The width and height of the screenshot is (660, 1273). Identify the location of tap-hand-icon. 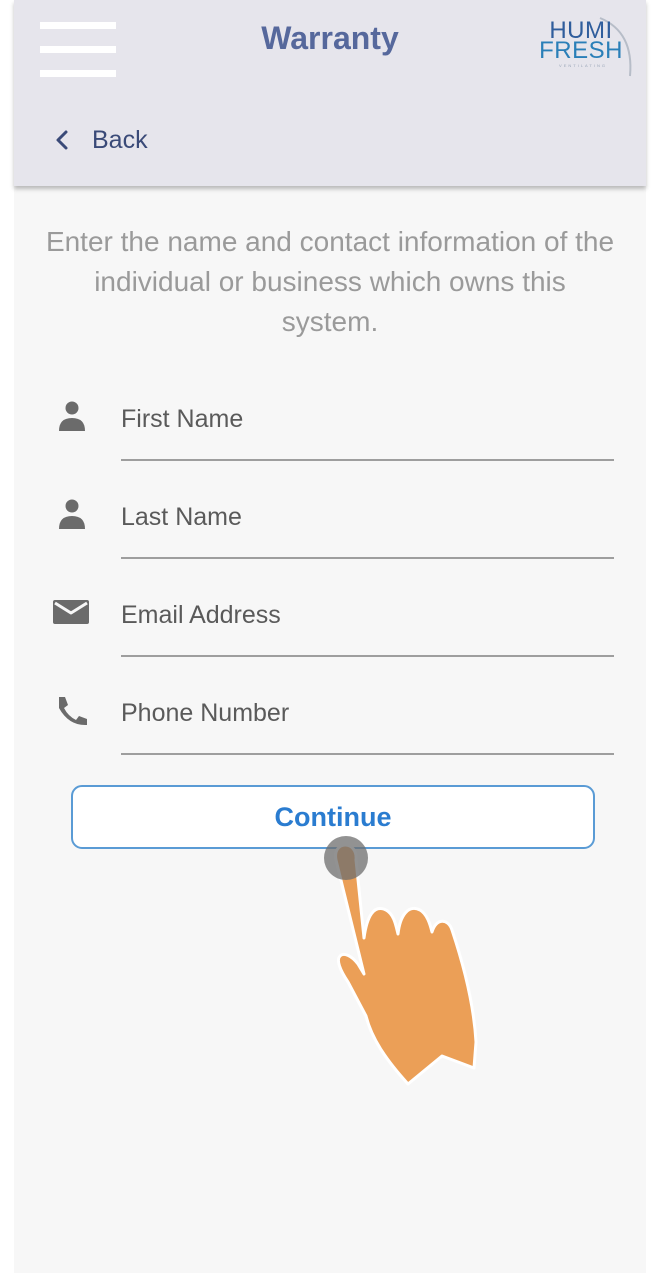
(401, 961).